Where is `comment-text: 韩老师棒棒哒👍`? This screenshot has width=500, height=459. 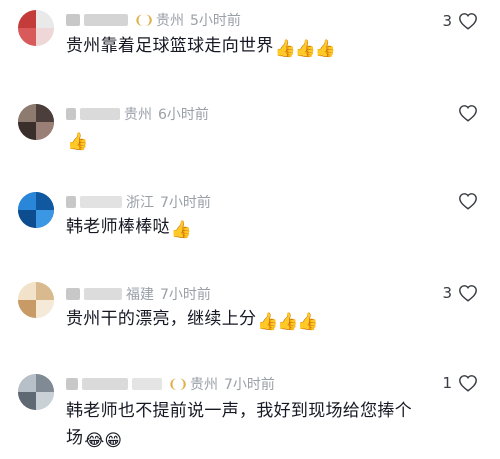
comment-text: 韩老师棒棒哒👍 is located at coordinates (129, 228).